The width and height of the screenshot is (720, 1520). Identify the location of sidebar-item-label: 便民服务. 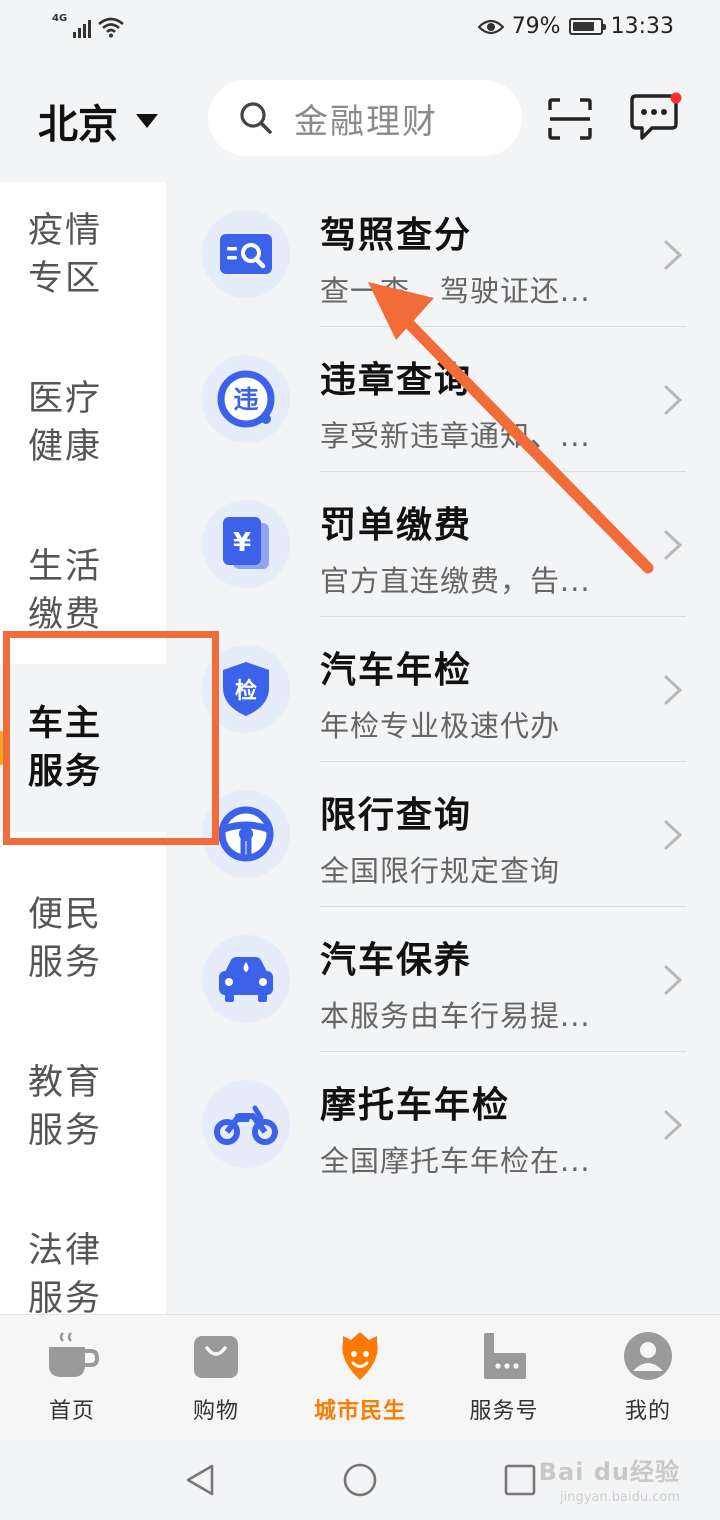
(65, 939).